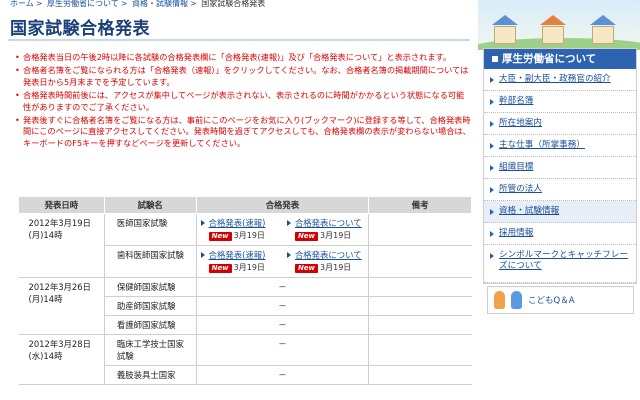 Image resolution: width=640 pixels, height=400 pixels. I want to click on sidebar-header-label: 厚生労働省について, so click(549, 59).